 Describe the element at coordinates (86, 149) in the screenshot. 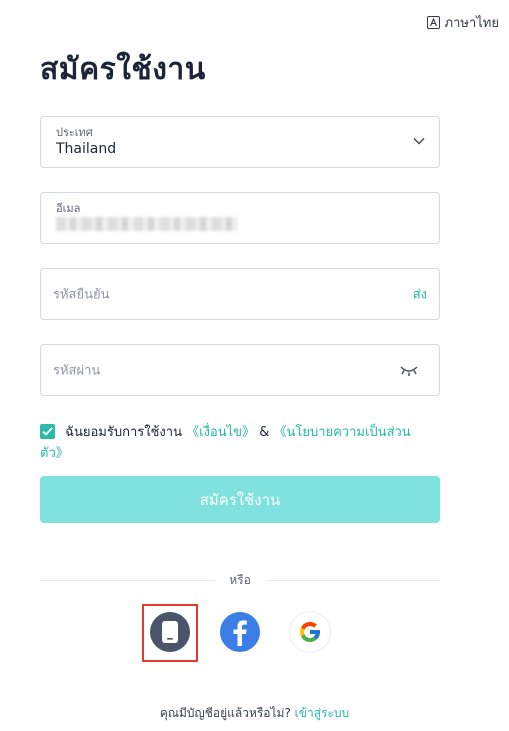

I see `country-value: Thailand` at that location.